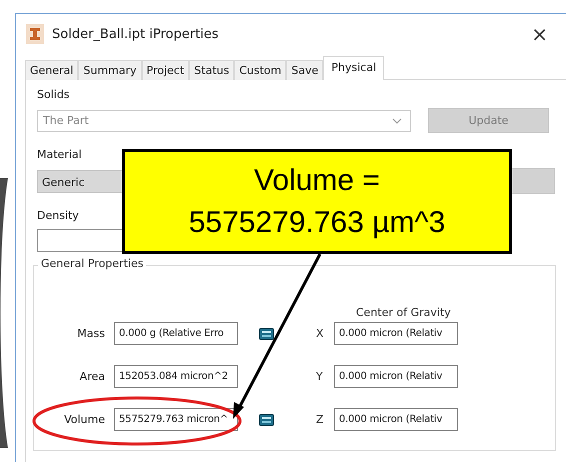 The image size is (566, 462). What do you see at coordinates (166, 70) in the screenshot?
I see `tab: Project` at bounding box center [166, 70].